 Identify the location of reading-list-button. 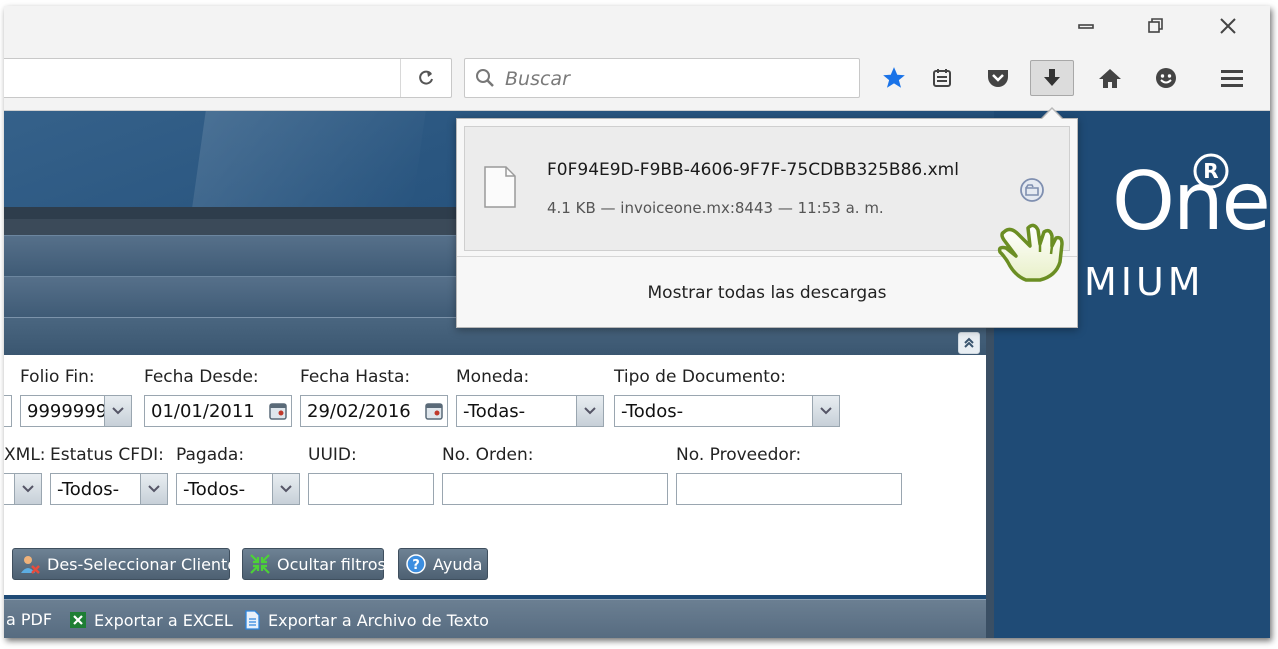
(942, 78).